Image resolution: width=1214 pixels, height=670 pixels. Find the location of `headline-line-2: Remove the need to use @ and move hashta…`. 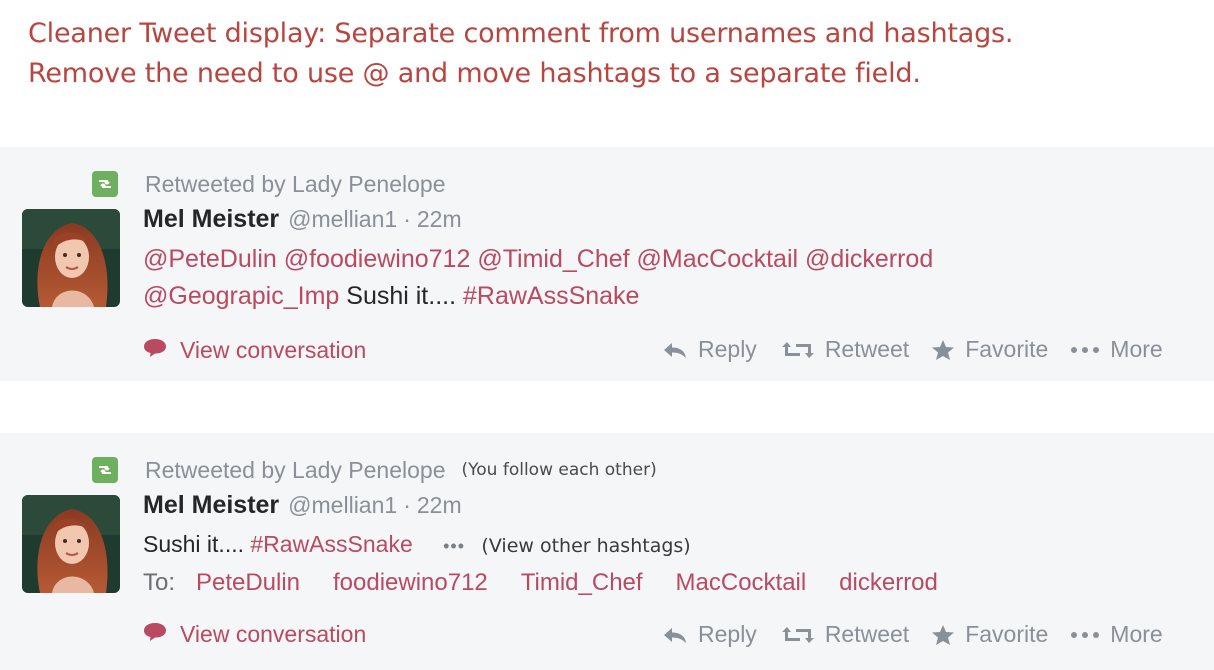

headline-line-2: Remove the need to use @ and move hashta… is located at coordinates (474, 73).